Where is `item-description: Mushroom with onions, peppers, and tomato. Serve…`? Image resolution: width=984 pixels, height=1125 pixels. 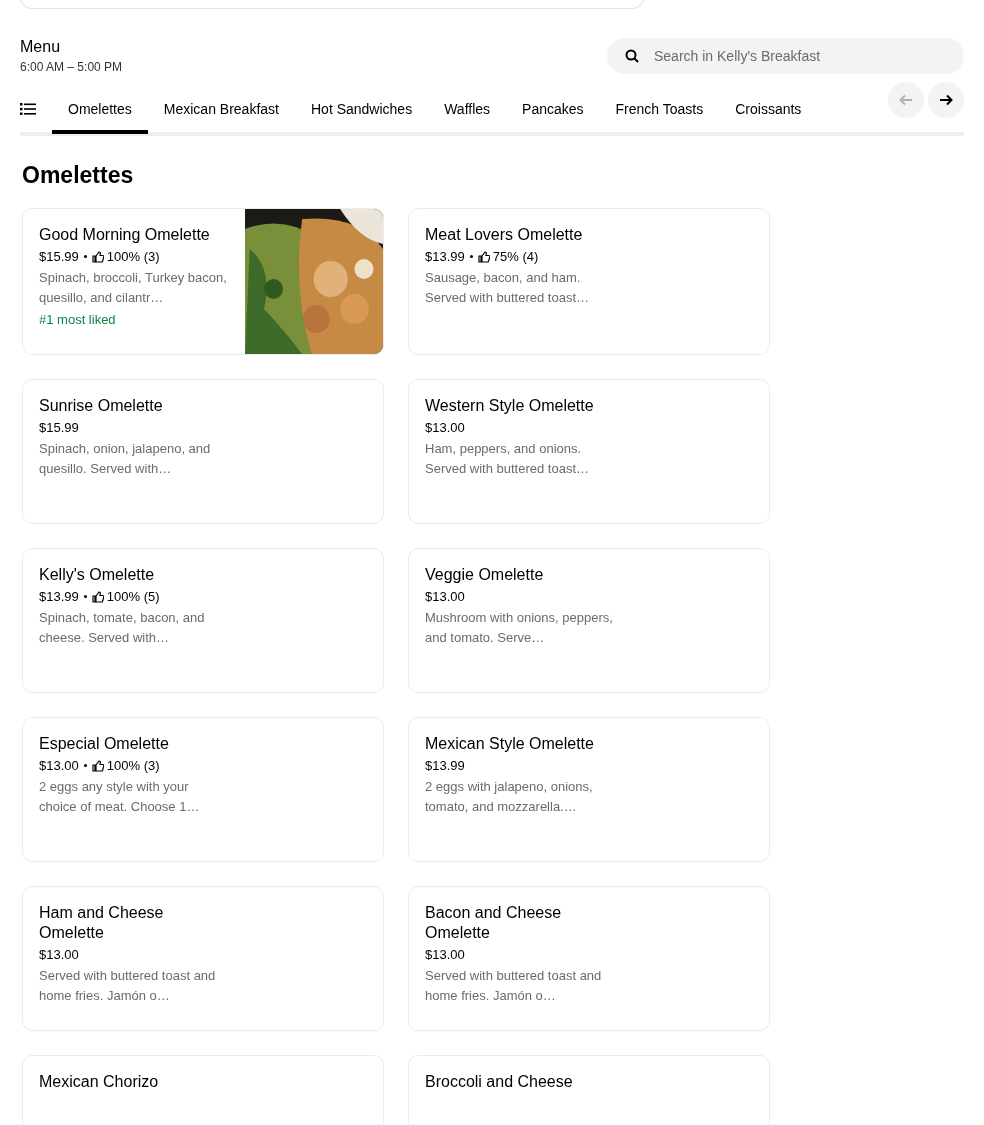
item-description: Mushroom with onions, peppers, and tomato. Serve… is located at coordinates (519, 628).